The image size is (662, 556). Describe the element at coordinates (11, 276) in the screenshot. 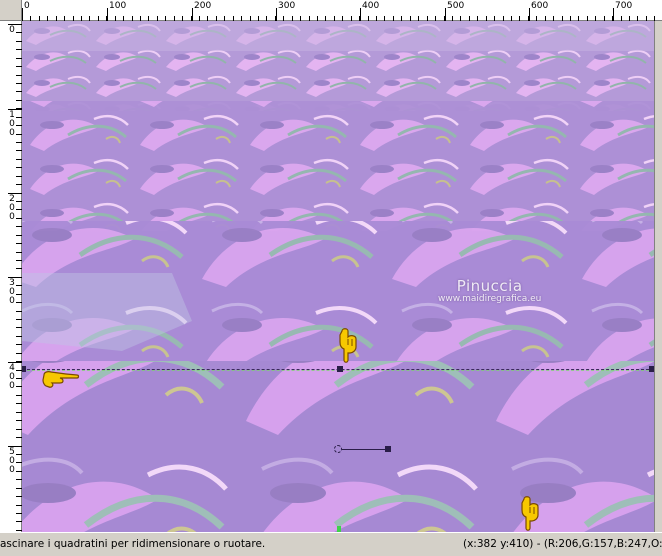

I see `vertical-ruler: 0 100 200 300 400 500` at that location.